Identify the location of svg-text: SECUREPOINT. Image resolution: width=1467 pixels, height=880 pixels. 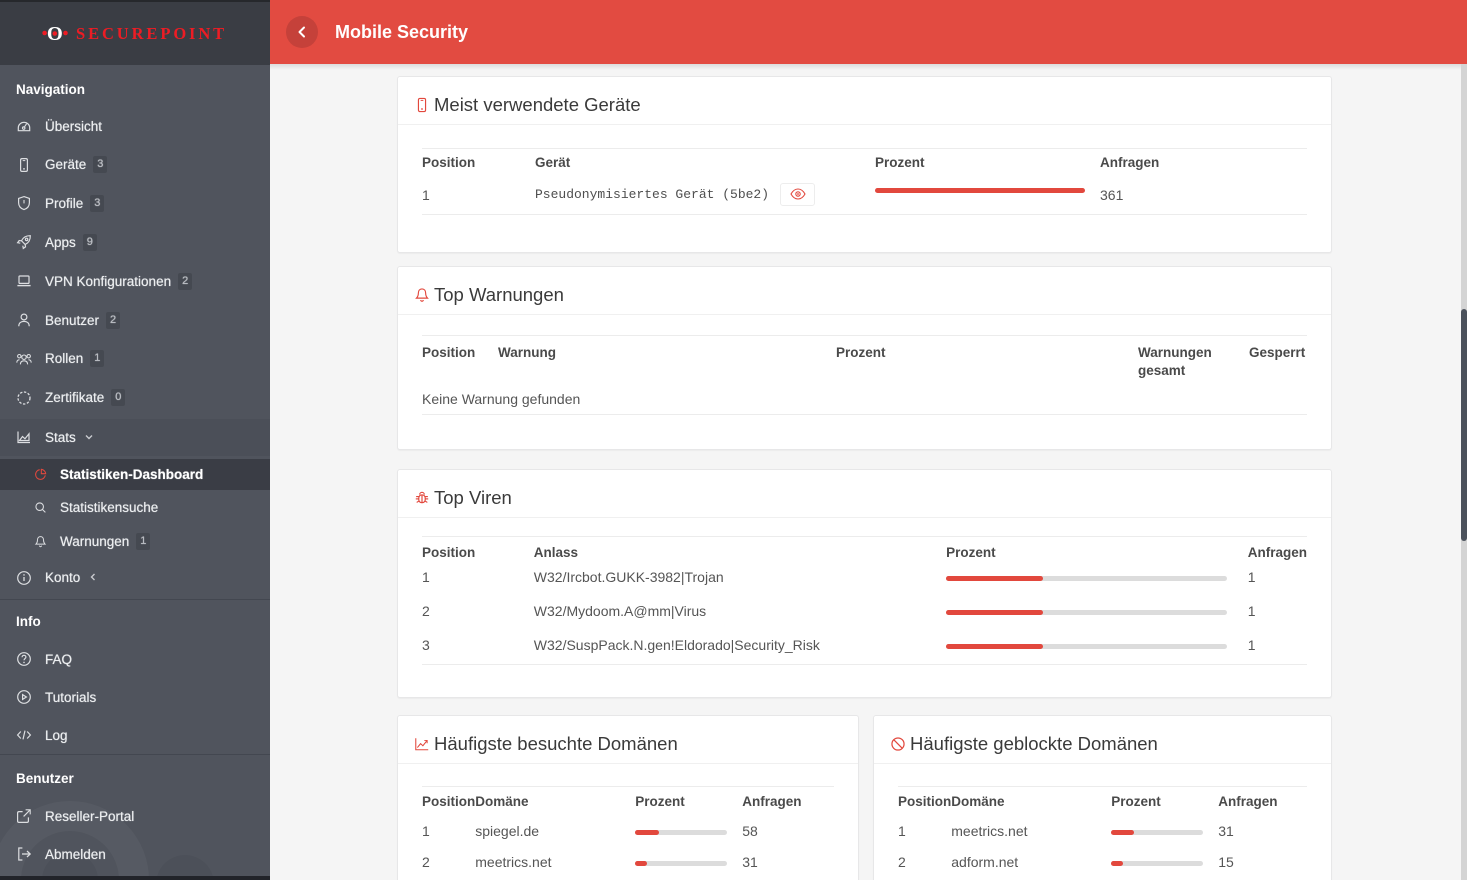
(151, 33).